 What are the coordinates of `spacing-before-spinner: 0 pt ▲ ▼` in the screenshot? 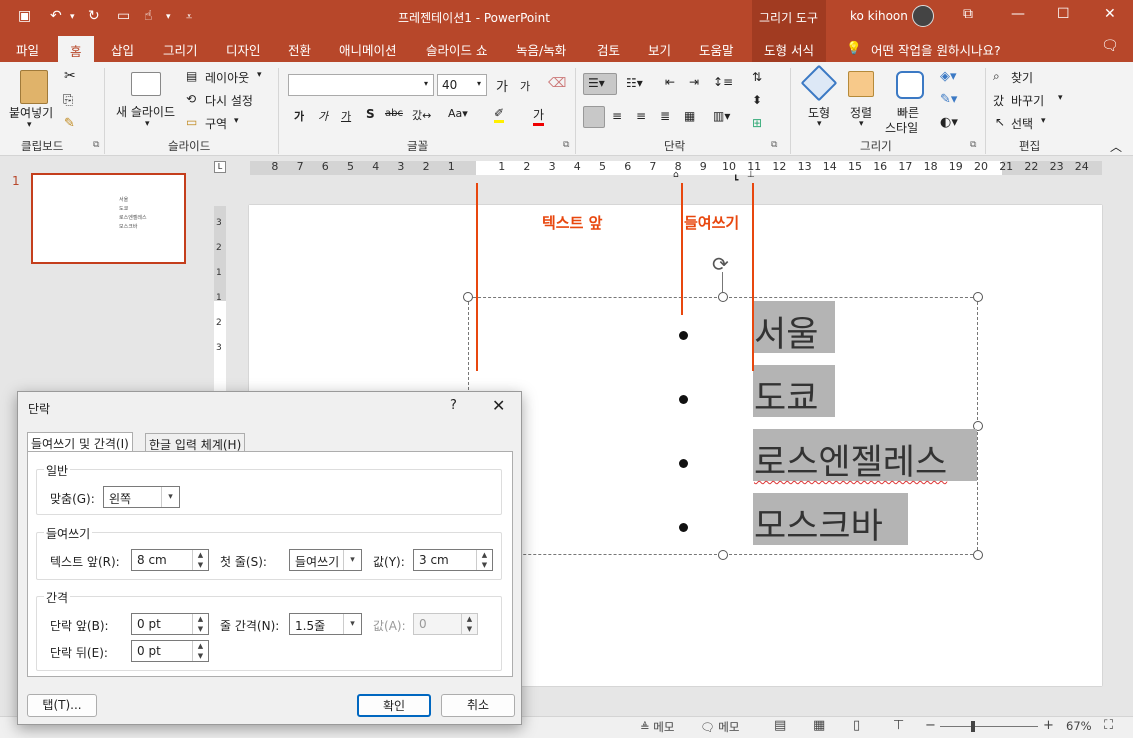 It's located at (170, 624).